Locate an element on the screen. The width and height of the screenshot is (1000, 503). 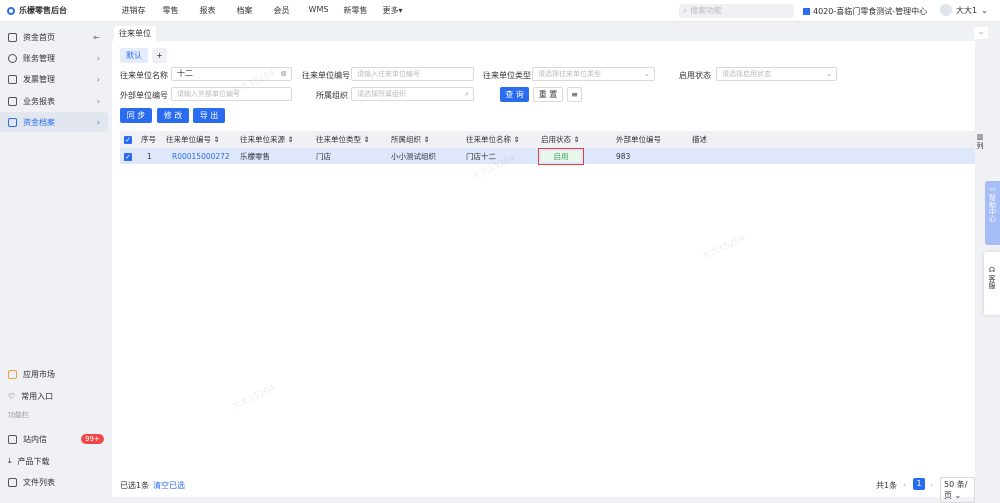
section-label: 功能栏 is located at coordinates (18, 415).